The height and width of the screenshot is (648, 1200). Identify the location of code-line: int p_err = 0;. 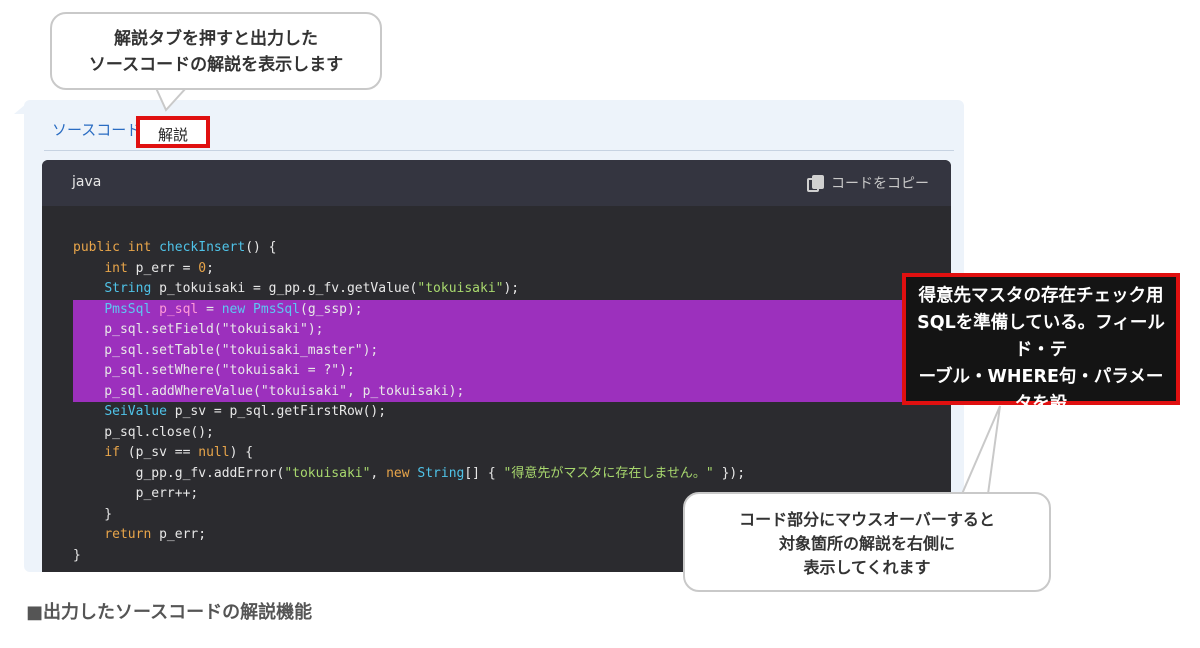
(496, 269).